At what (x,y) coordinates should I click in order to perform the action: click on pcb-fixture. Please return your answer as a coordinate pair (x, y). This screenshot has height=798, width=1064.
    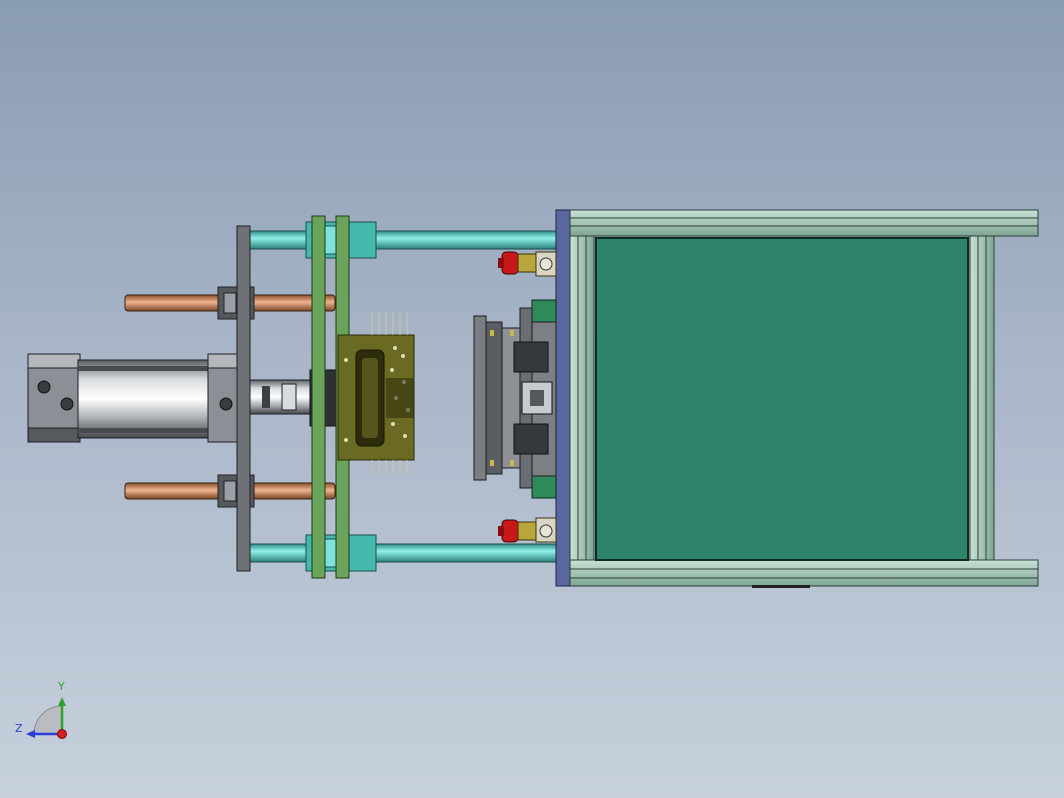
    Looking at the image, I should click on (376, 393).